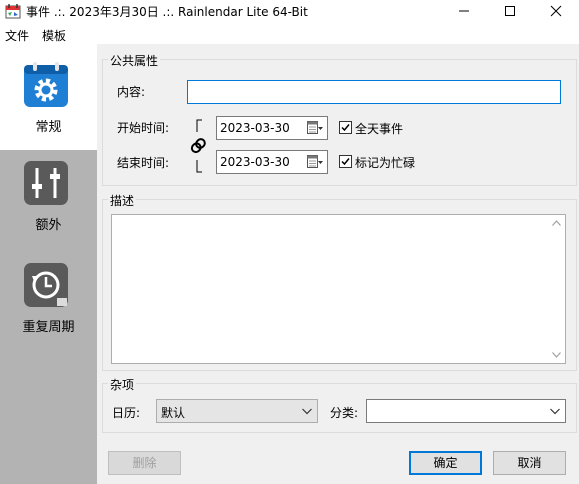 This screenshot has height=484, width=579. What do you see at coordinates (48, 127) in the screenshot?
I see `sidebar-item-label: 常规` at bounding box center [48, 127].